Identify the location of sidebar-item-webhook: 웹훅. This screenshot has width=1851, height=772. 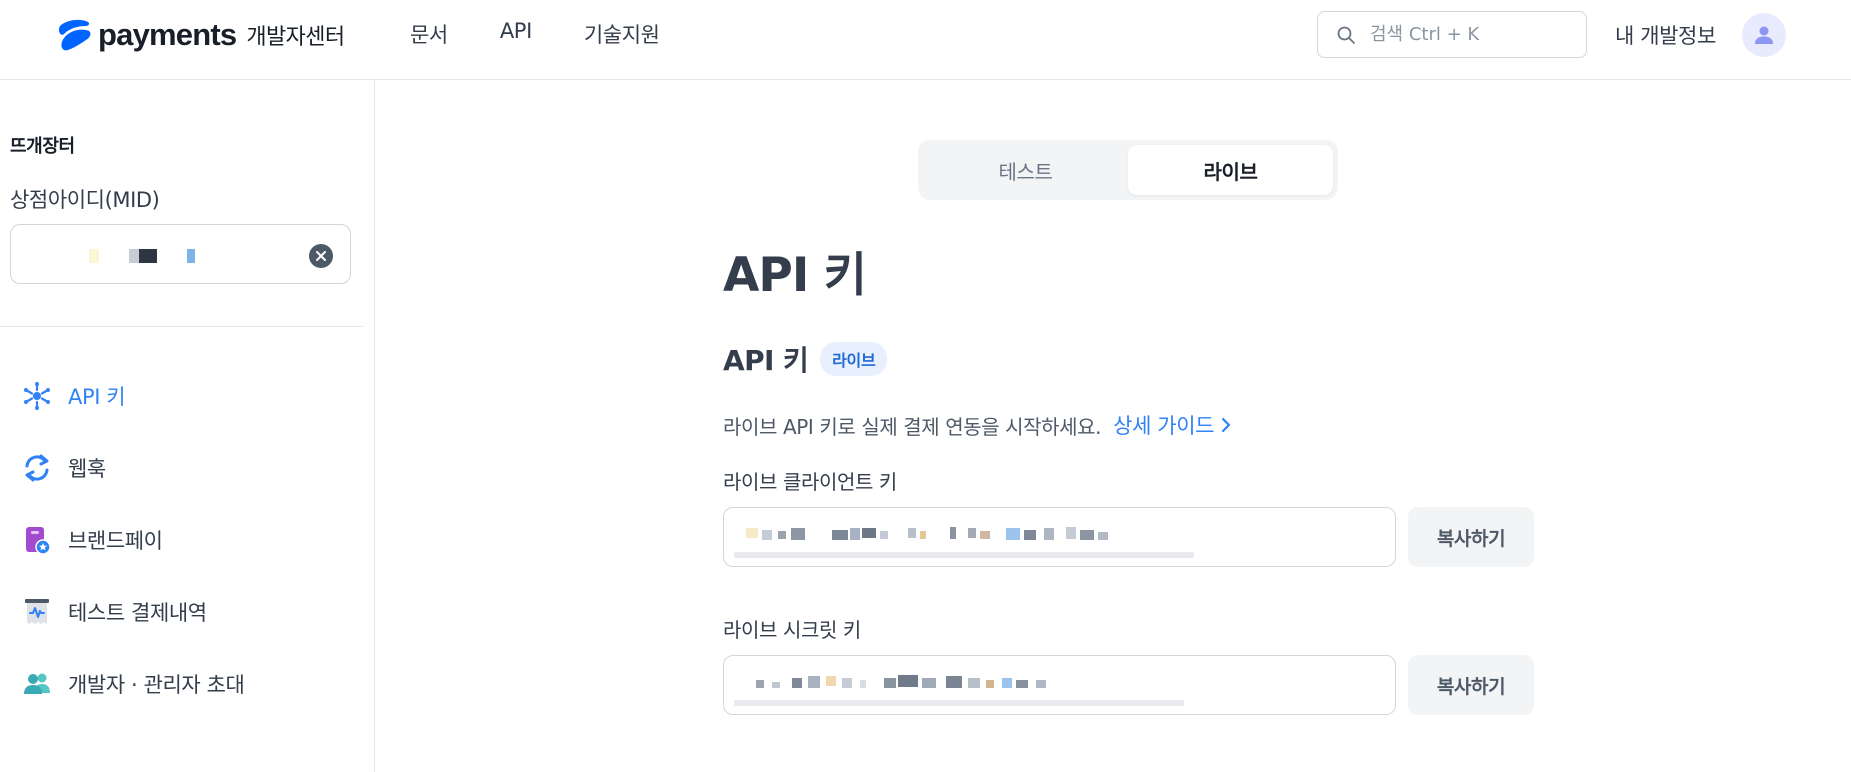
(133, 468).